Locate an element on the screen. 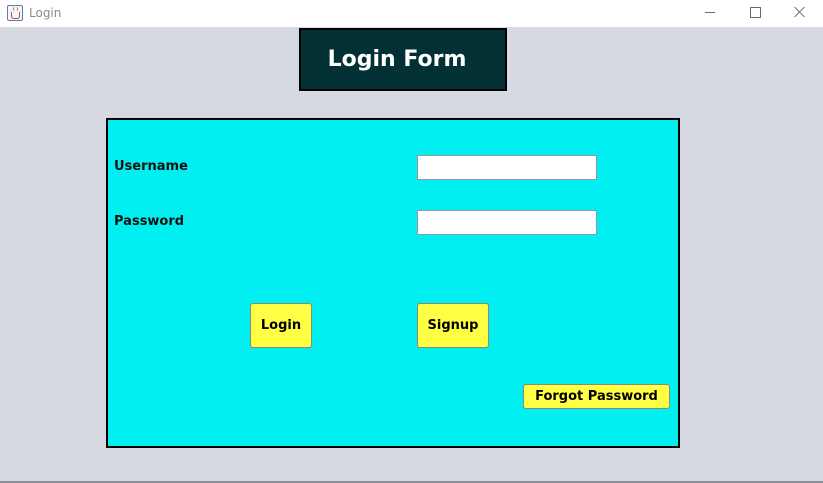  password-label: Password is located at coordinates (149, 221).